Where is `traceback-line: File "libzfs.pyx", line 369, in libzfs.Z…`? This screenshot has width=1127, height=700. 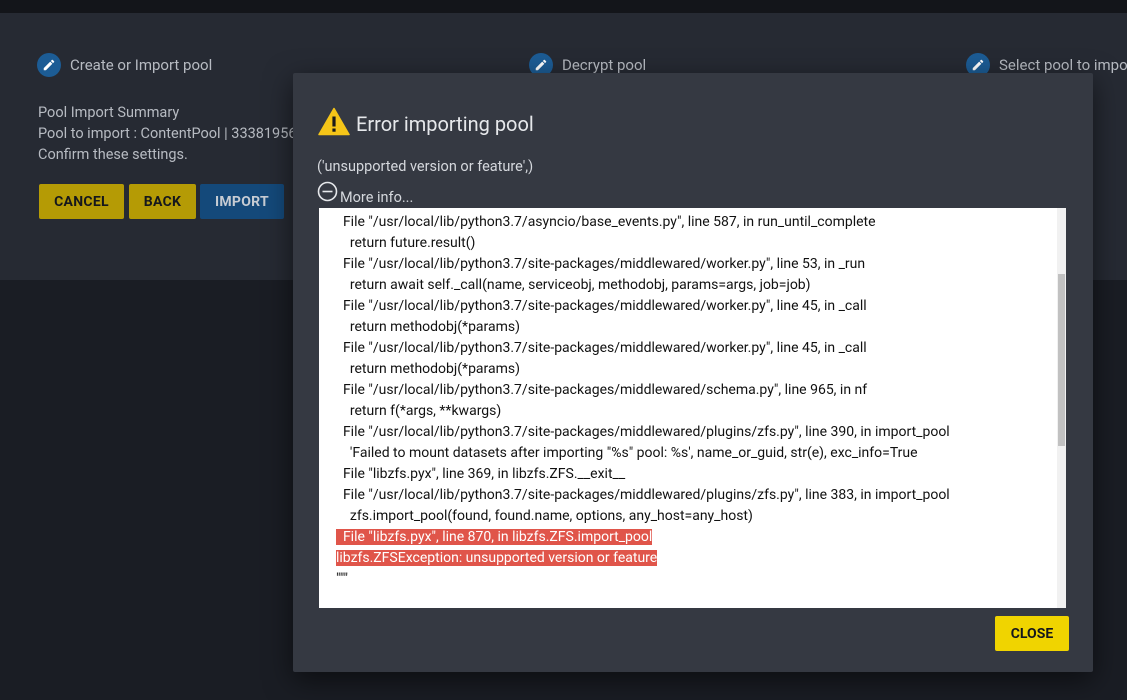 traceback-line: File "libzfs.pyx", line 369, in libzfs.Z… is located at coordinates (481, 474).